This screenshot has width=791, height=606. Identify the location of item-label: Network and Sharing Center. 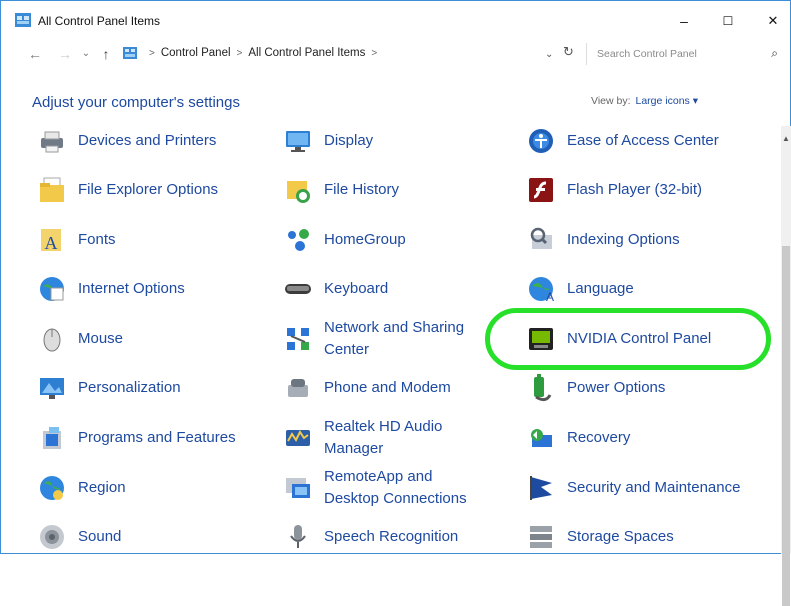
(404, 339).